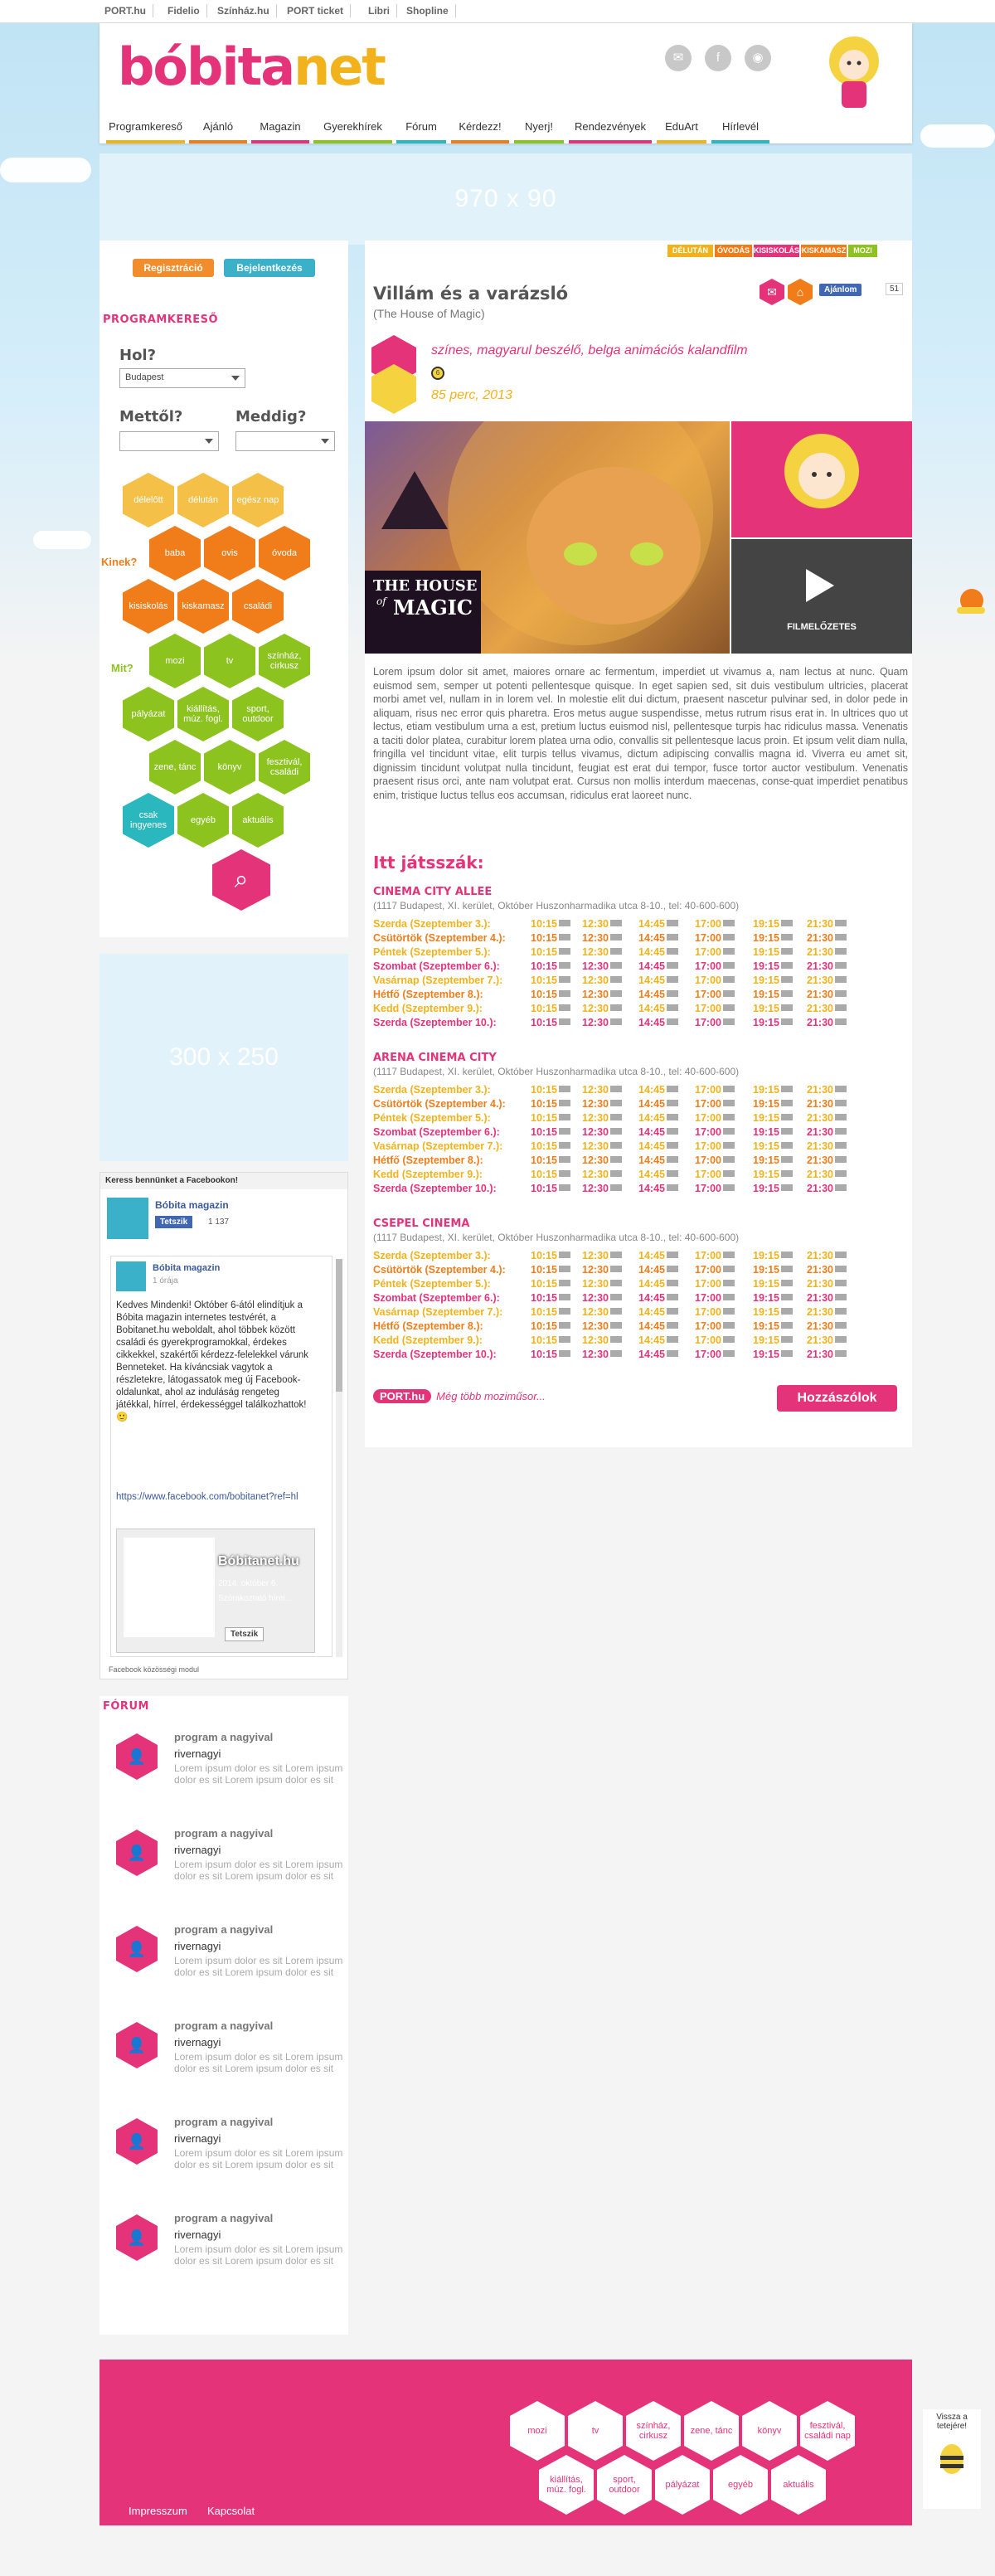 The image size is (995, 2576). What do you see at coordinates (711, 2431) in the screenshot?
I see `footer-category-hex: zene, tánc` at bounding box center [711, 2431].